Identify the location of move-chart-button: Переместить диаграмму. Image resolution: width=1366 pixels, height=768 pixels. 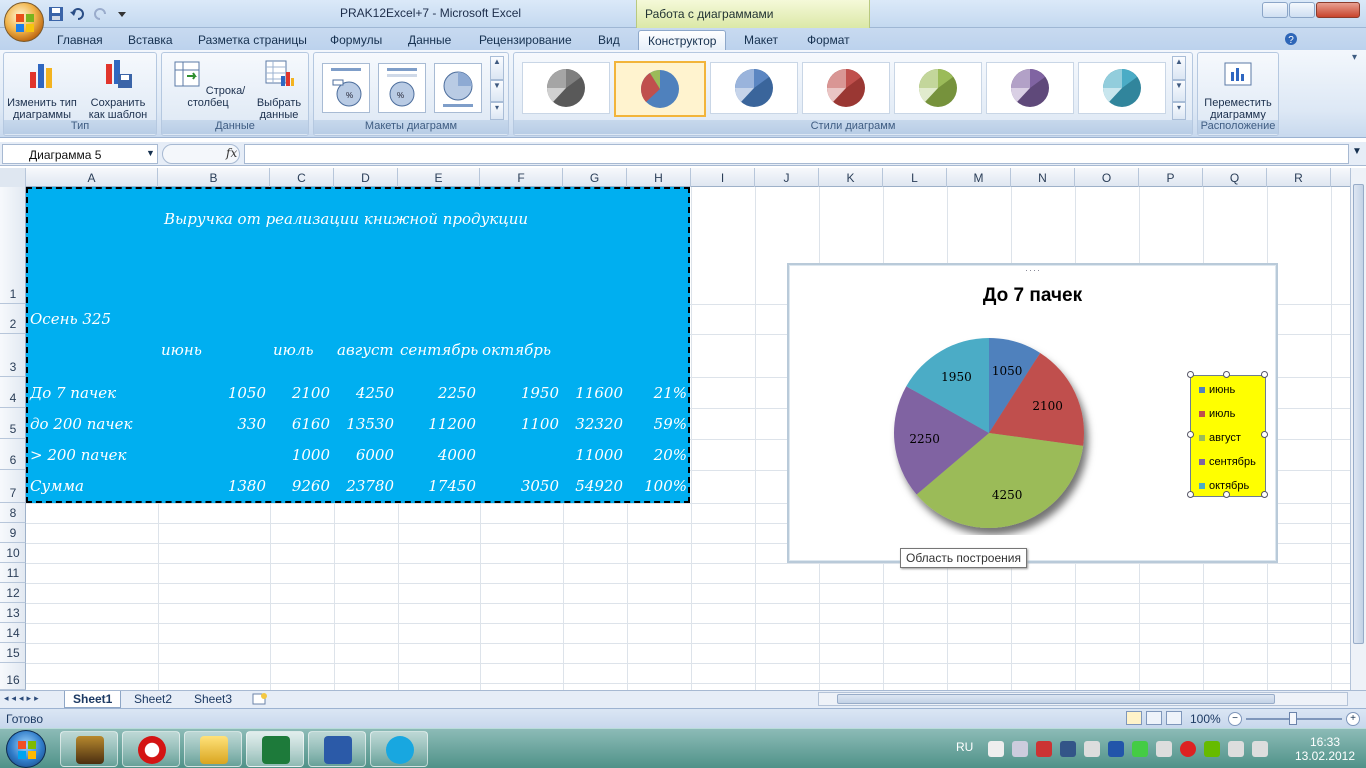
(1238, 89).